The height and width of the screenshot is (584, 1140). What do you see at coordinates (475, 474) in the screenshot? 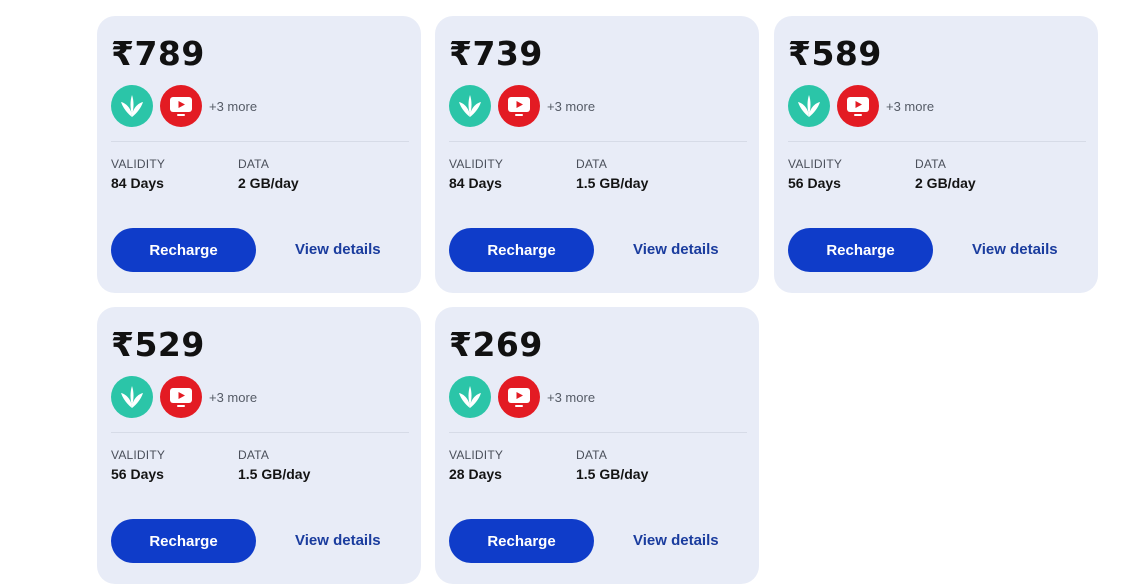
I see `validity-value: 28 Days` at bounding box center [475, 474].